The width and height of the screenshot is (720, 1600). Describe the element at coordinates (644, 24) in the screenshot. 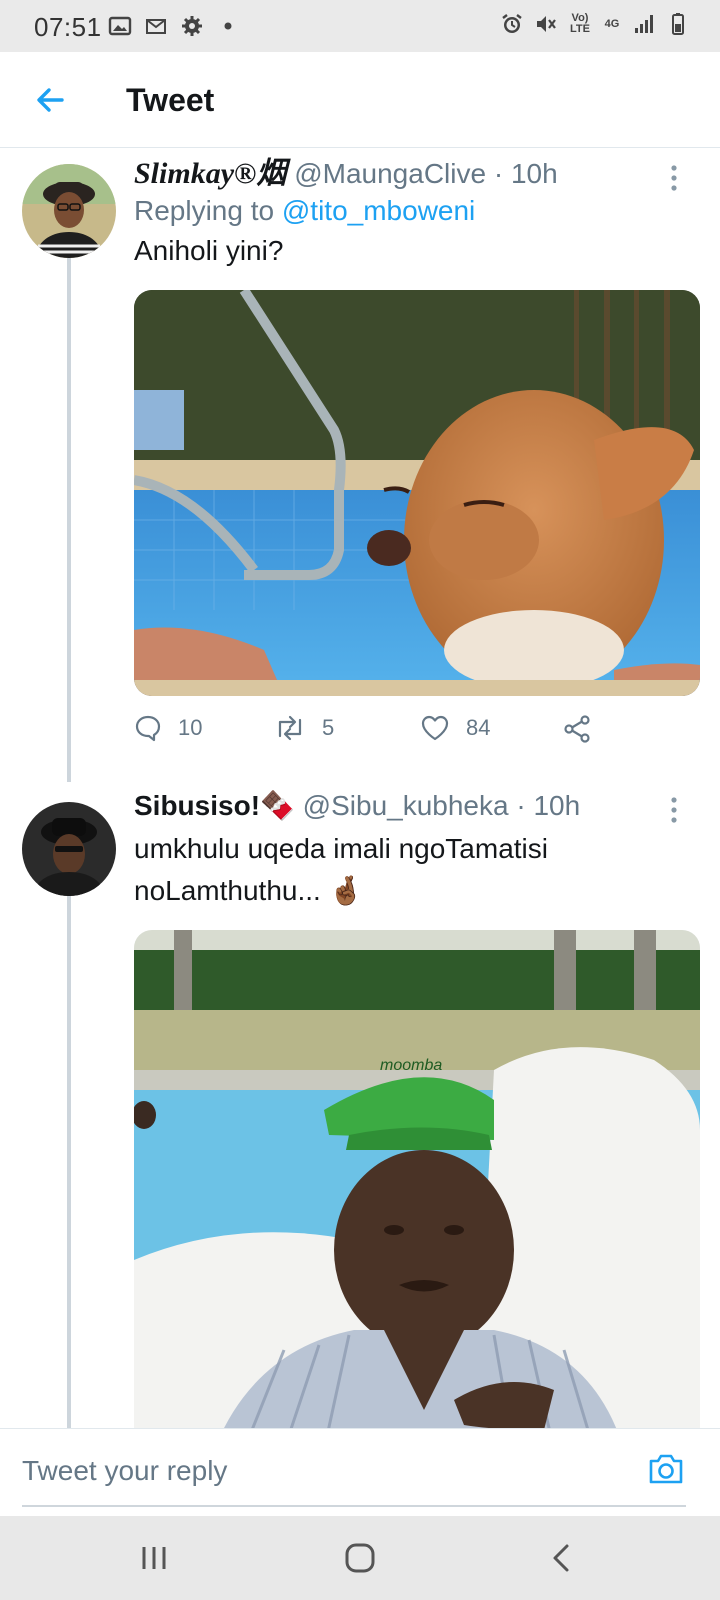

I see `signal-icon` at that location.